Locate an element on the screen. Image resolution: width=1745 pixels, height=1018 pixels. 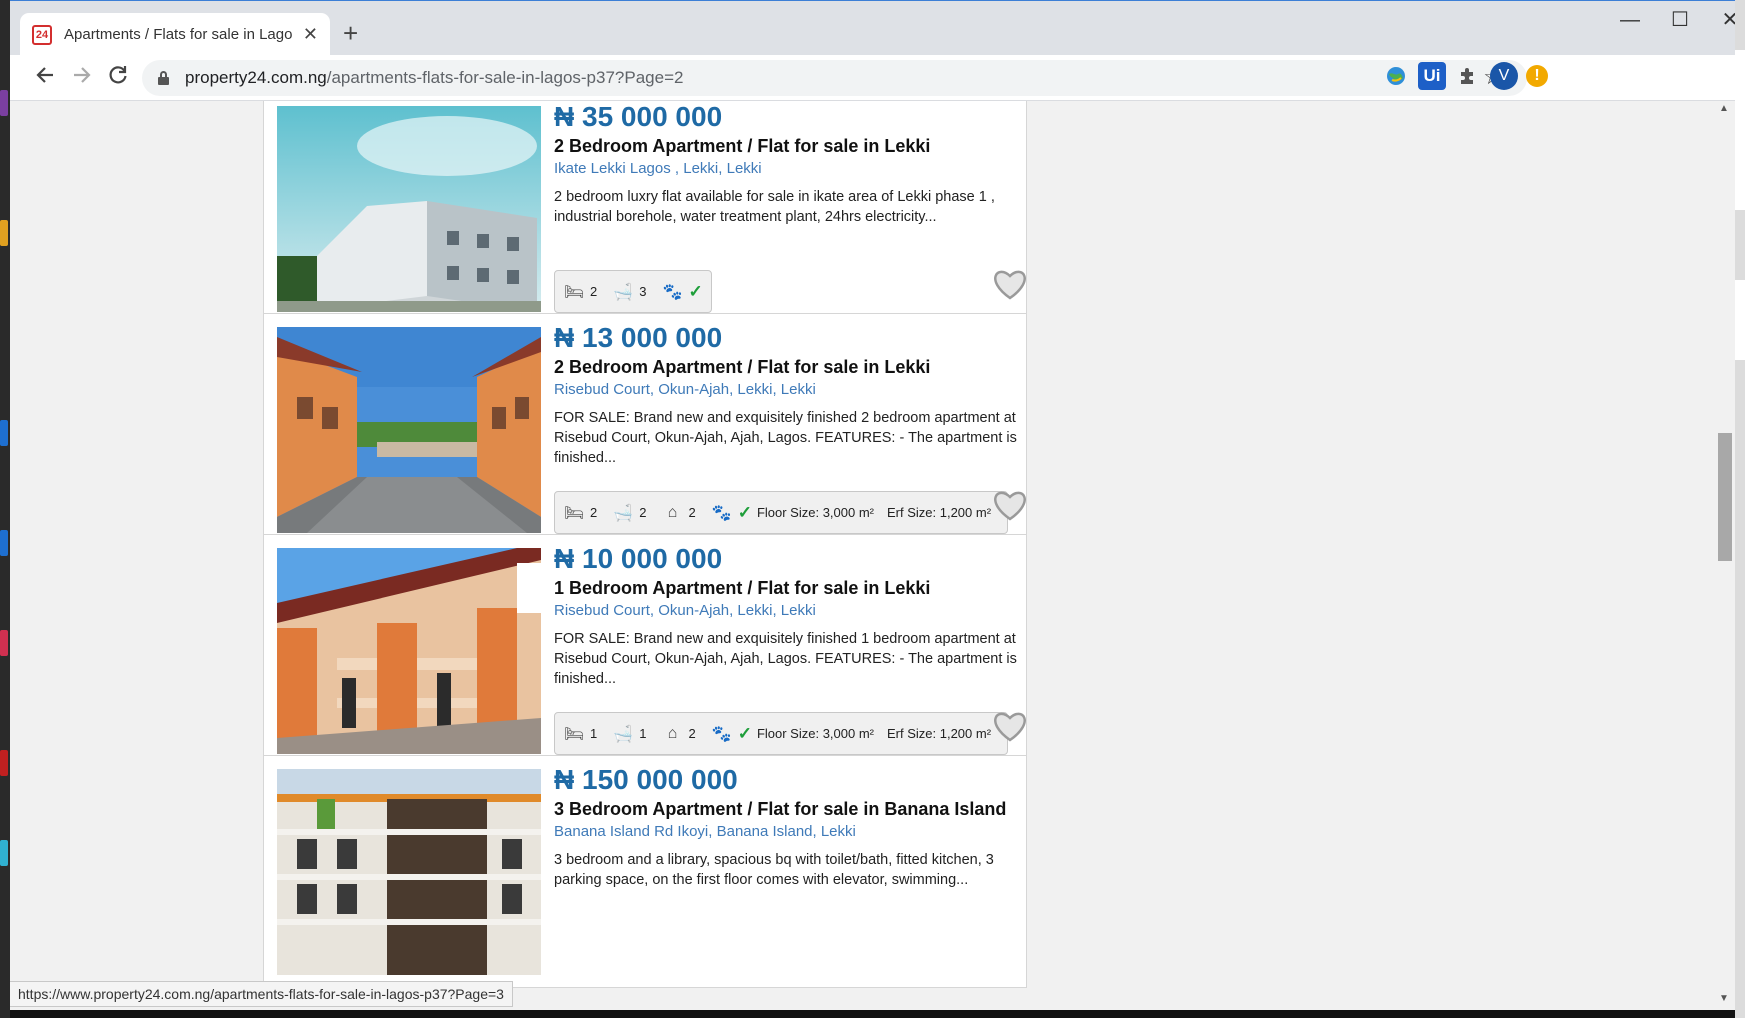
arrow-left-icon is located at coordinates (44, 75).